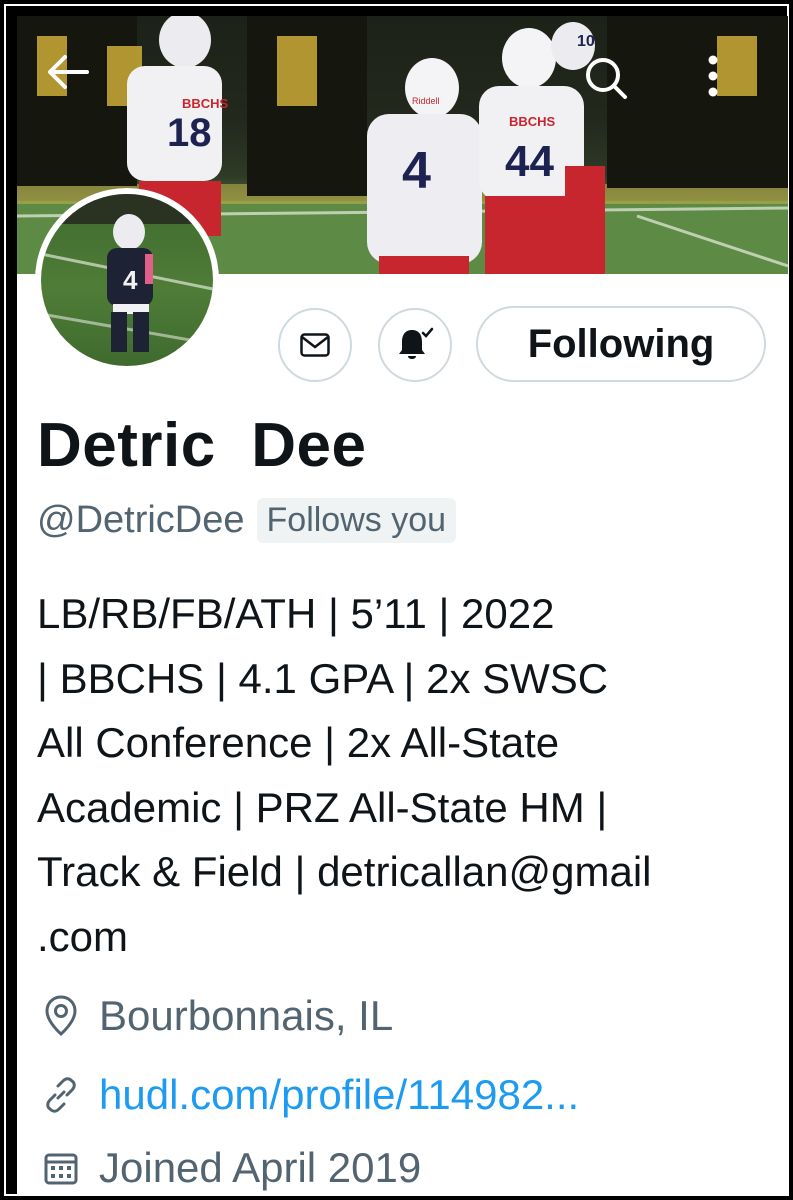 The image size is (793, 1200). Describe the element at coordinates (260, 1167) in the screenshot. I see `joined-text: Joined April 2019` at that location.